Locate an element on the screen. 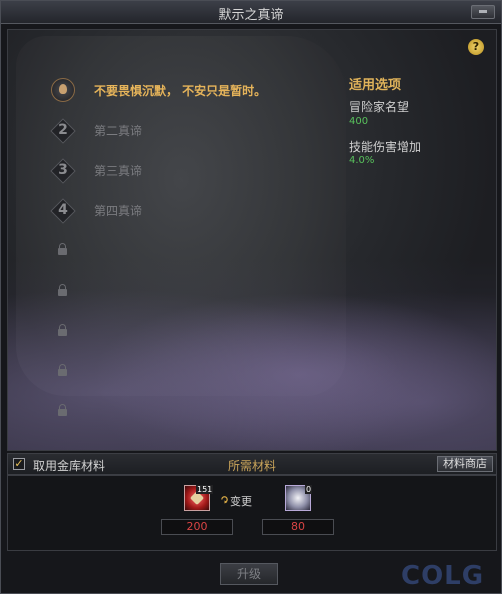 The height and width of the screenshot is (594, 502). material-1-required-qty: 200 is located at coordinates (197, 527).